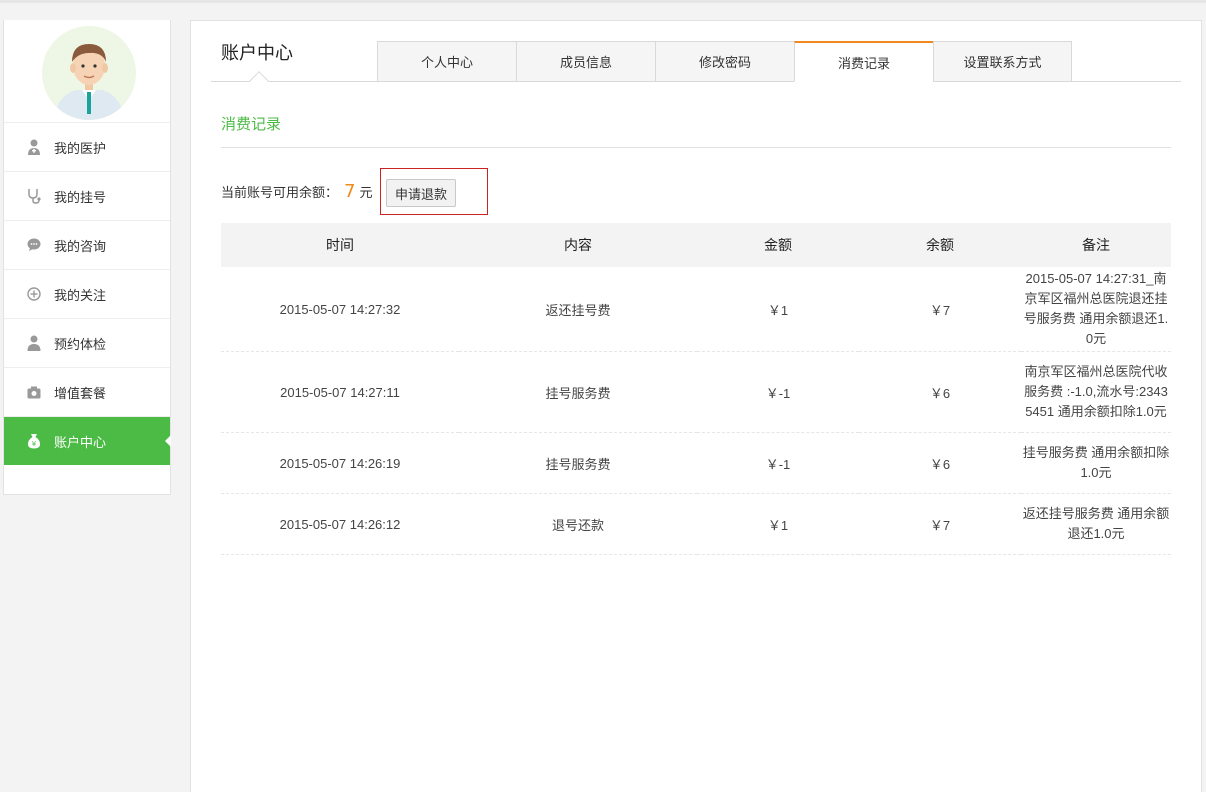 The height and width of the screenshot is (792, 1206). Describe the element at coordinates (34, 196) in the screenshot. I see `stethoscope-icon` at that location.